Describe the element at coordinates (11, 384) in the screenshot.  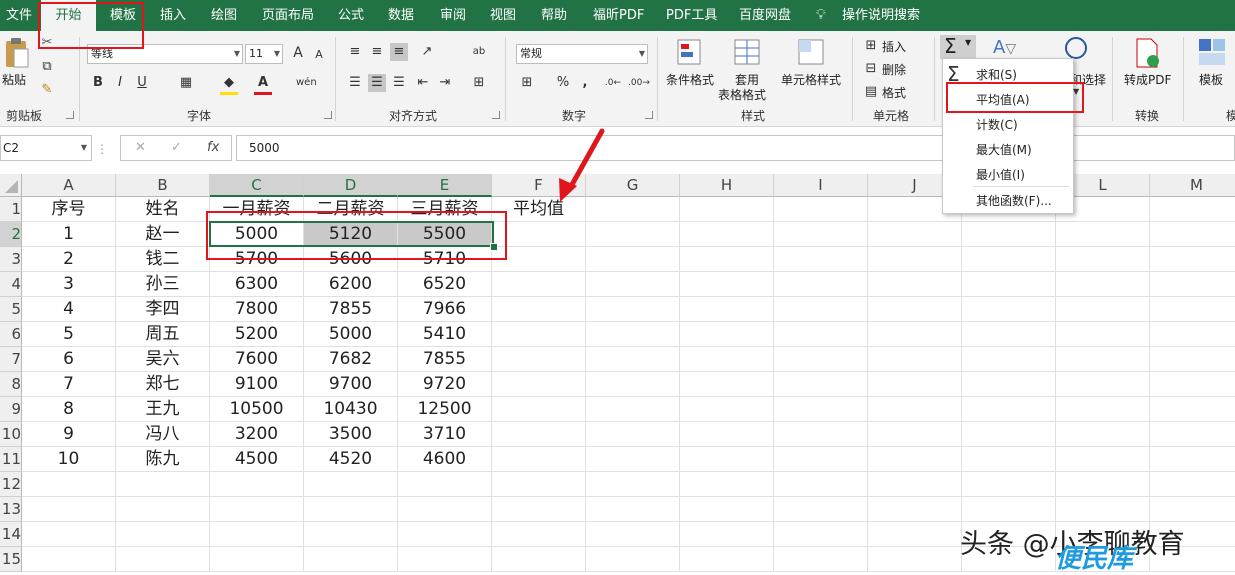
I see `row-header-8: 8` at that location.